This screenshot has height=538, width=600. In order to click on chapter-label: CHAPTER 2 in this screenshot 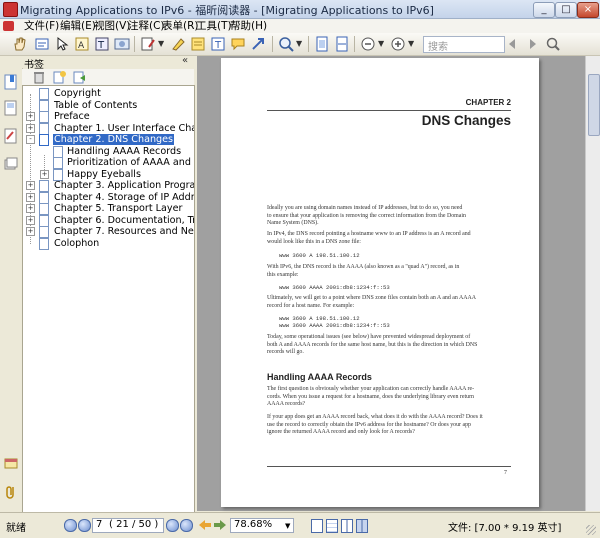, I will do `click(488, 102)`.